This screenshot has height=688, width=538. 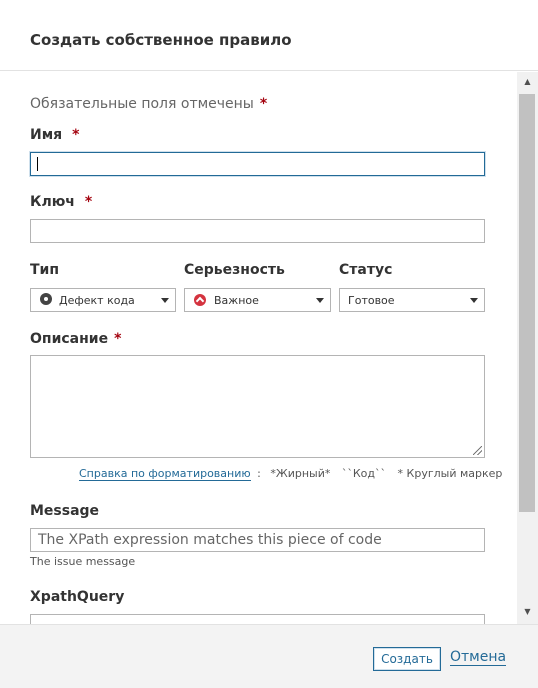 What do you see at coordinates (371, 300) in the screenshot?
I see `status-select-value: Готовое` at bounding box center [371, 300].